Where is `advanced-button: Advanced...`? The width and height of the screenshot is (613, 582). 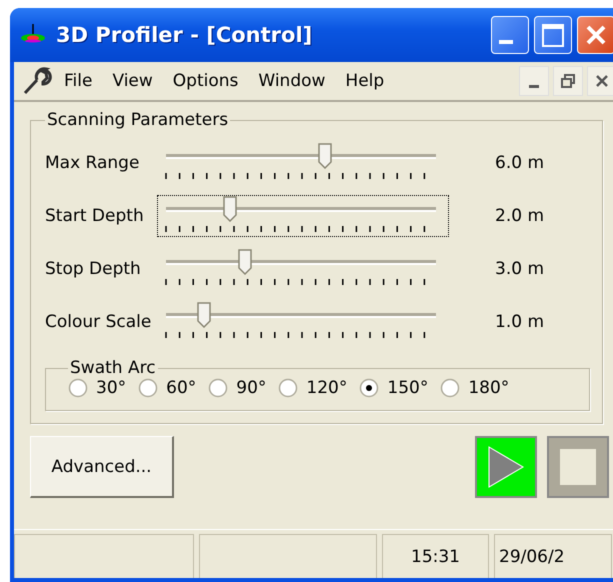
advanced-button: Advanced... is located at coordinates (102, 467).